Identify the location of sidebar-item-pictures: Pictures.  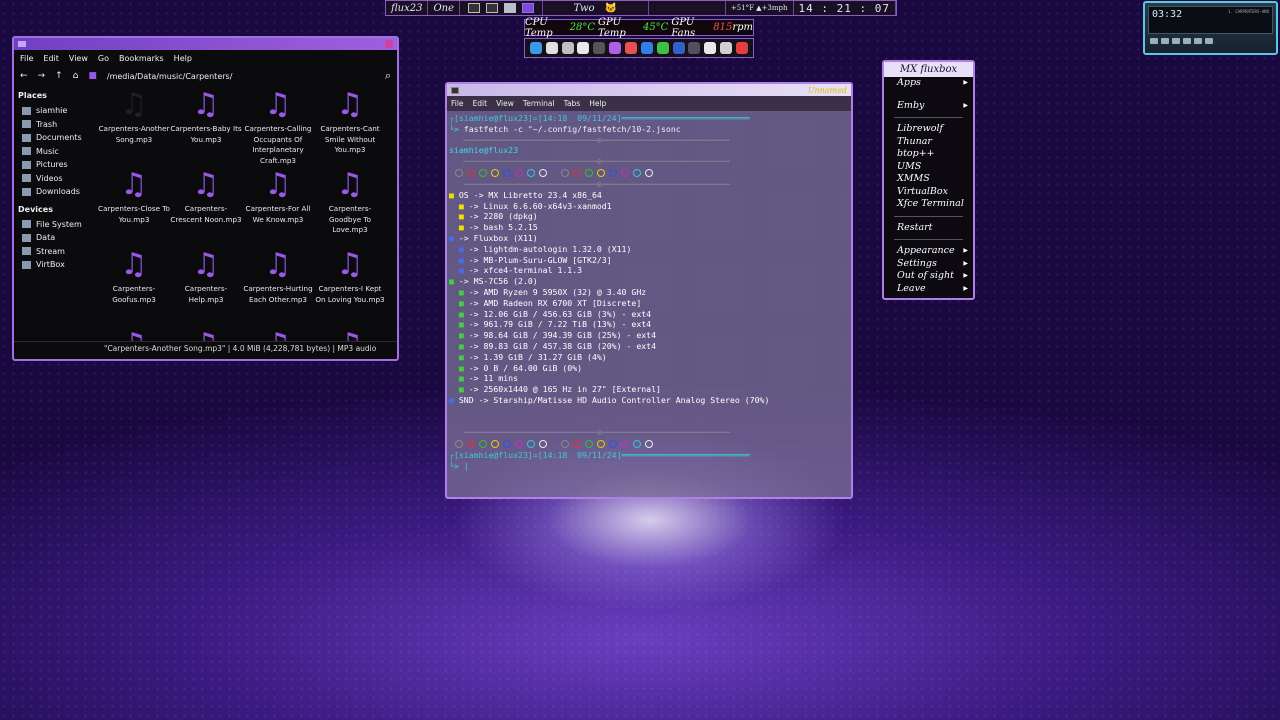
(56, 165).